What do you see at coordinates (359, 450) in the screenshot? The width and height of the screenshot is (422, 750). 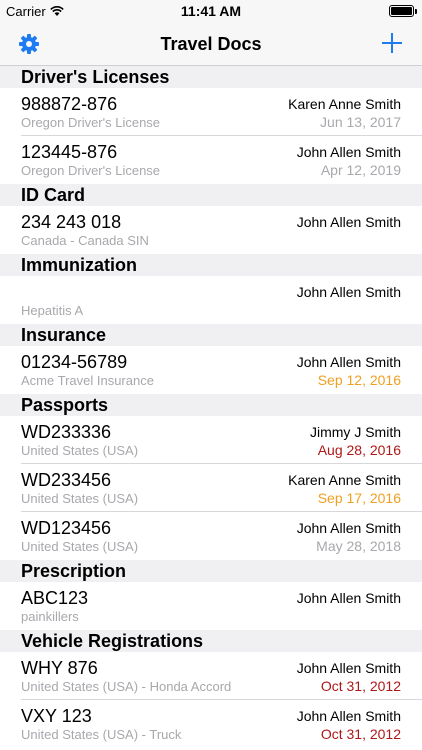 I see `expiry-date: Aug 28, 2016` at bounding box center [359, 450].